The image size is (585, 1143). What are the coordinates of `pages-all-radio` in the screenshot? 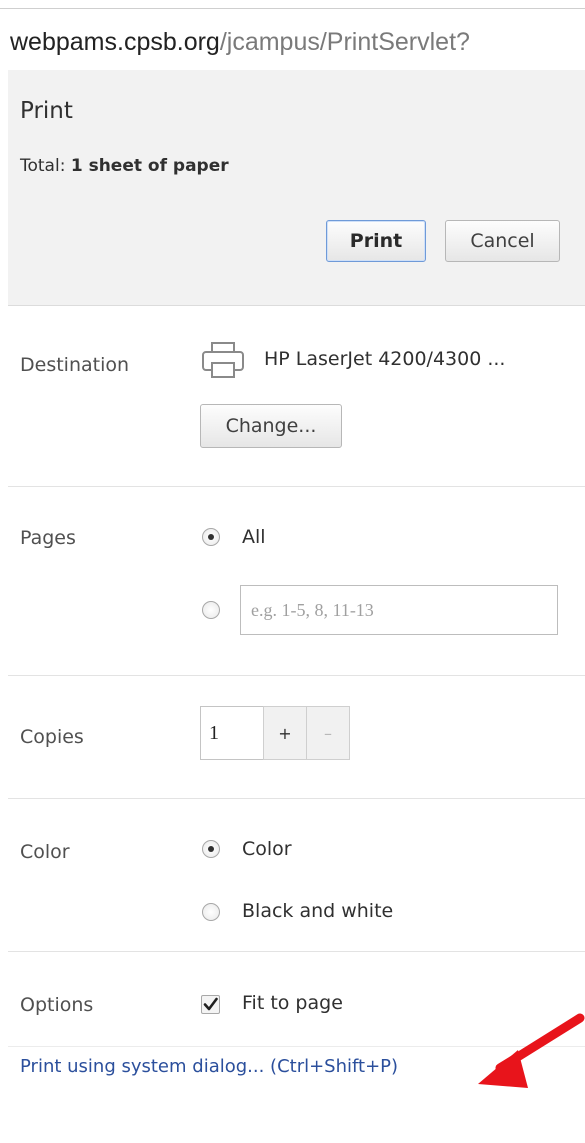 It's located at (211, 537).